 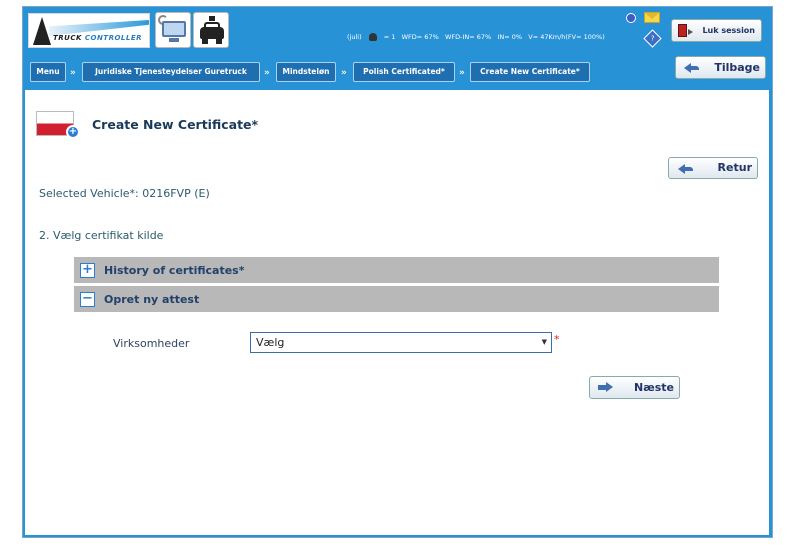 I want to click on accordion-label: Opret ny attest, so click(x=152, y=299).